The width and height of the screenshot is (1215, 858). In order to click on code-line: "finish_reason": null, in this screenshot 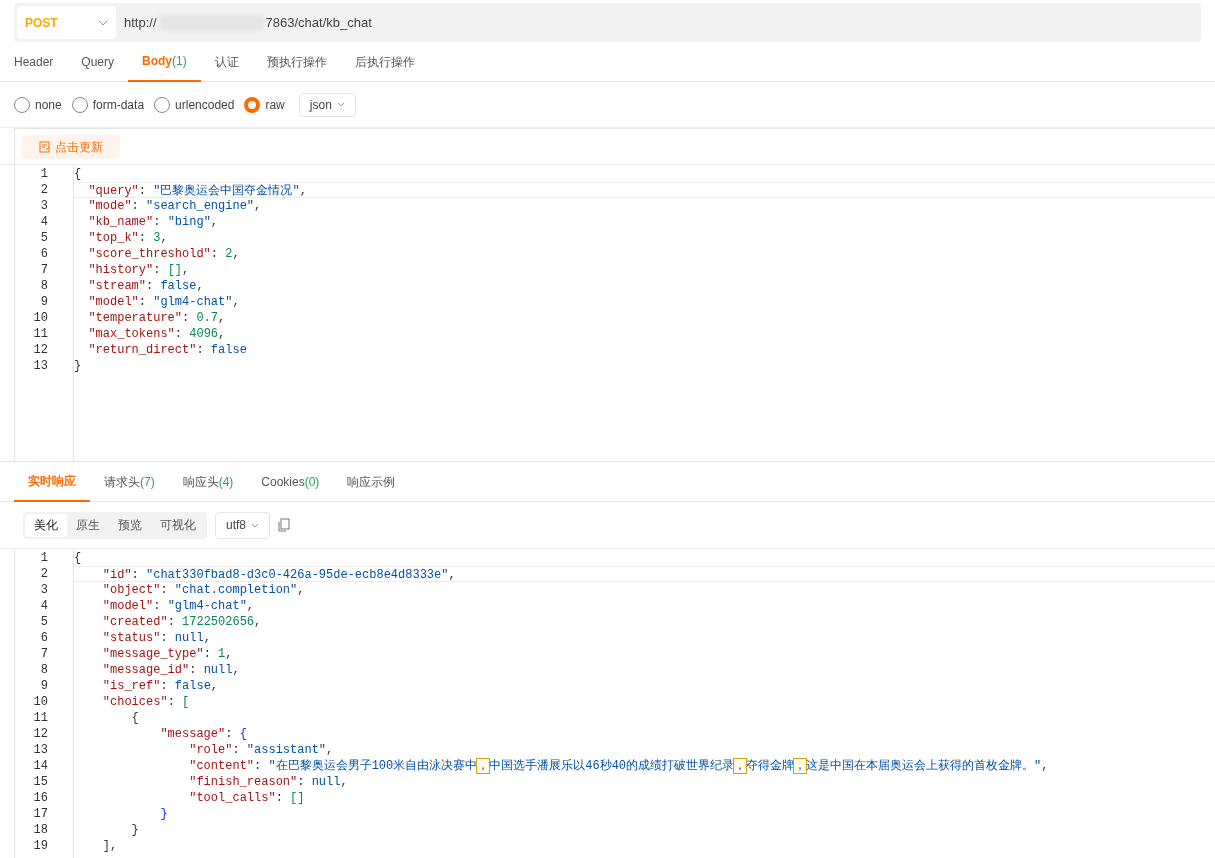, I will do `click(268, 782)`.